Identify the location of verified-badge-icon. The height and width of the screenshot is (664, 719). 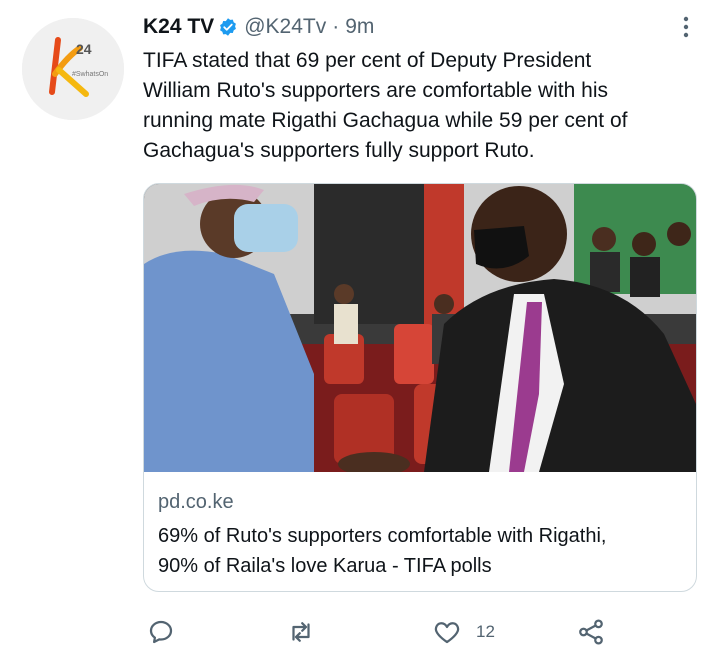
(228, 27).